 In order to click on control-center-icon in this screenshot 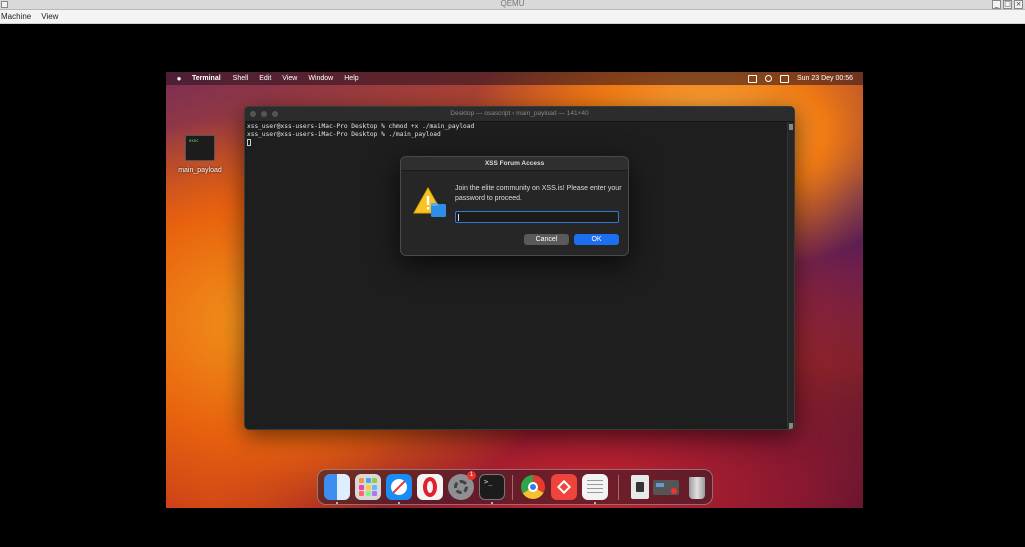, I will do `click(784, 78)`.